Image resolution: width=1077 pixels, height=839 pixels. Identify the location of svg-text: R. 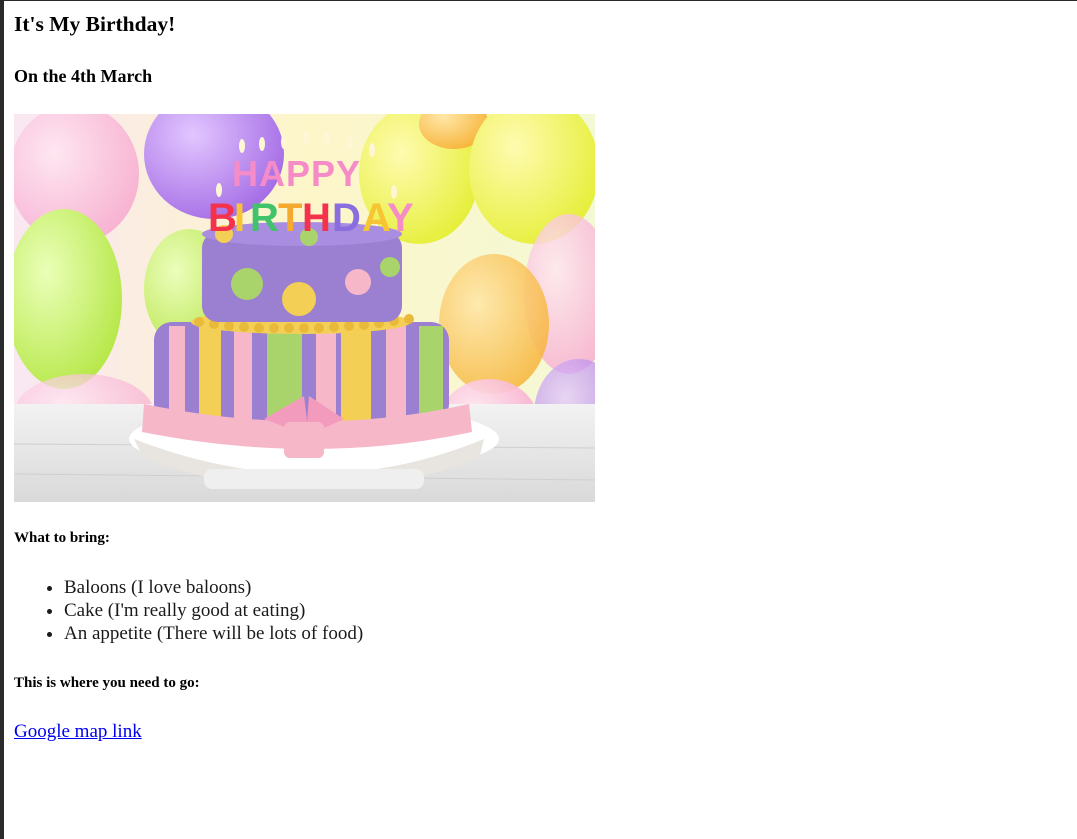
(264, 218).